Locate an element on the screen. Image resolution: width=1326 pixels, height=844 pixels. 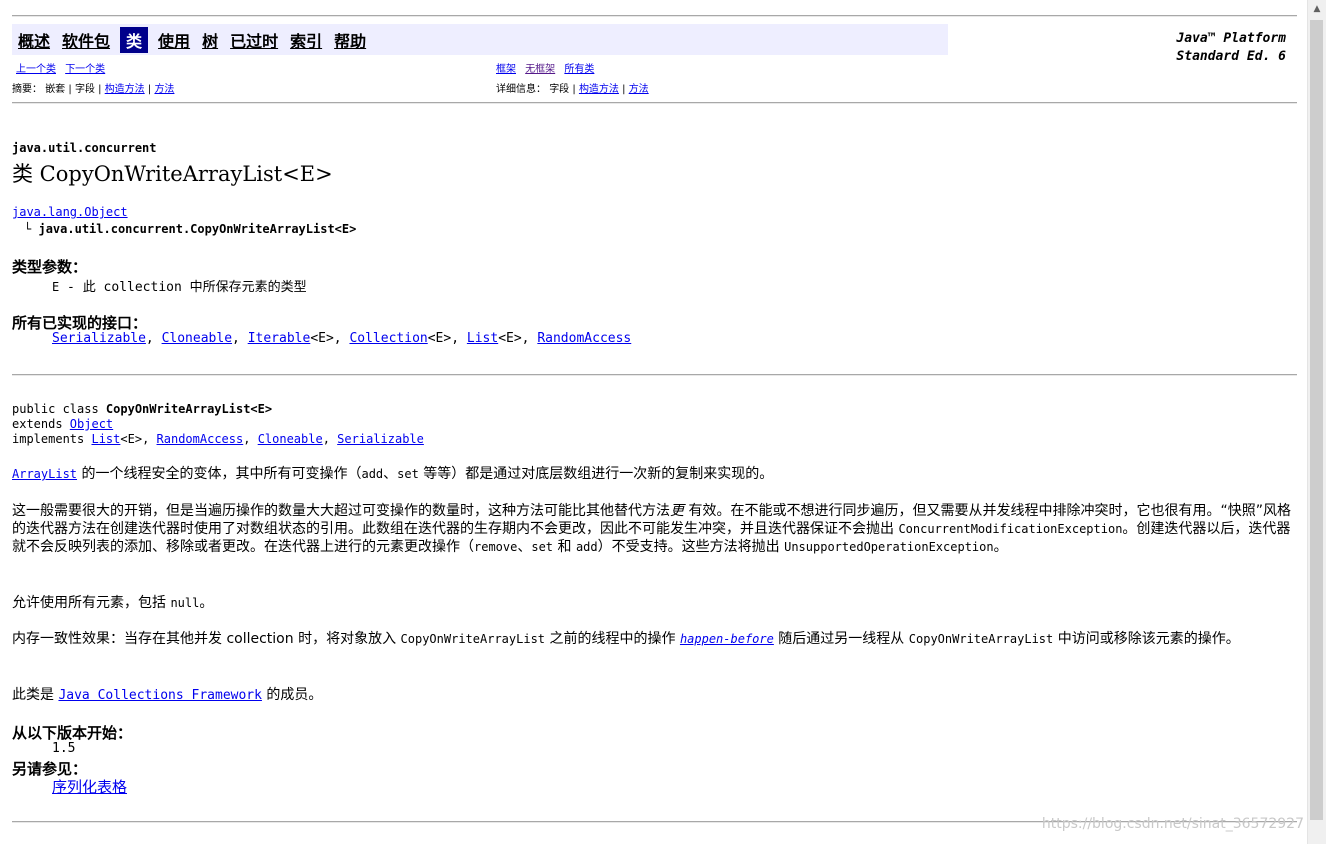
class-signature-line2: extends Object is located at coordinates (62, 424).